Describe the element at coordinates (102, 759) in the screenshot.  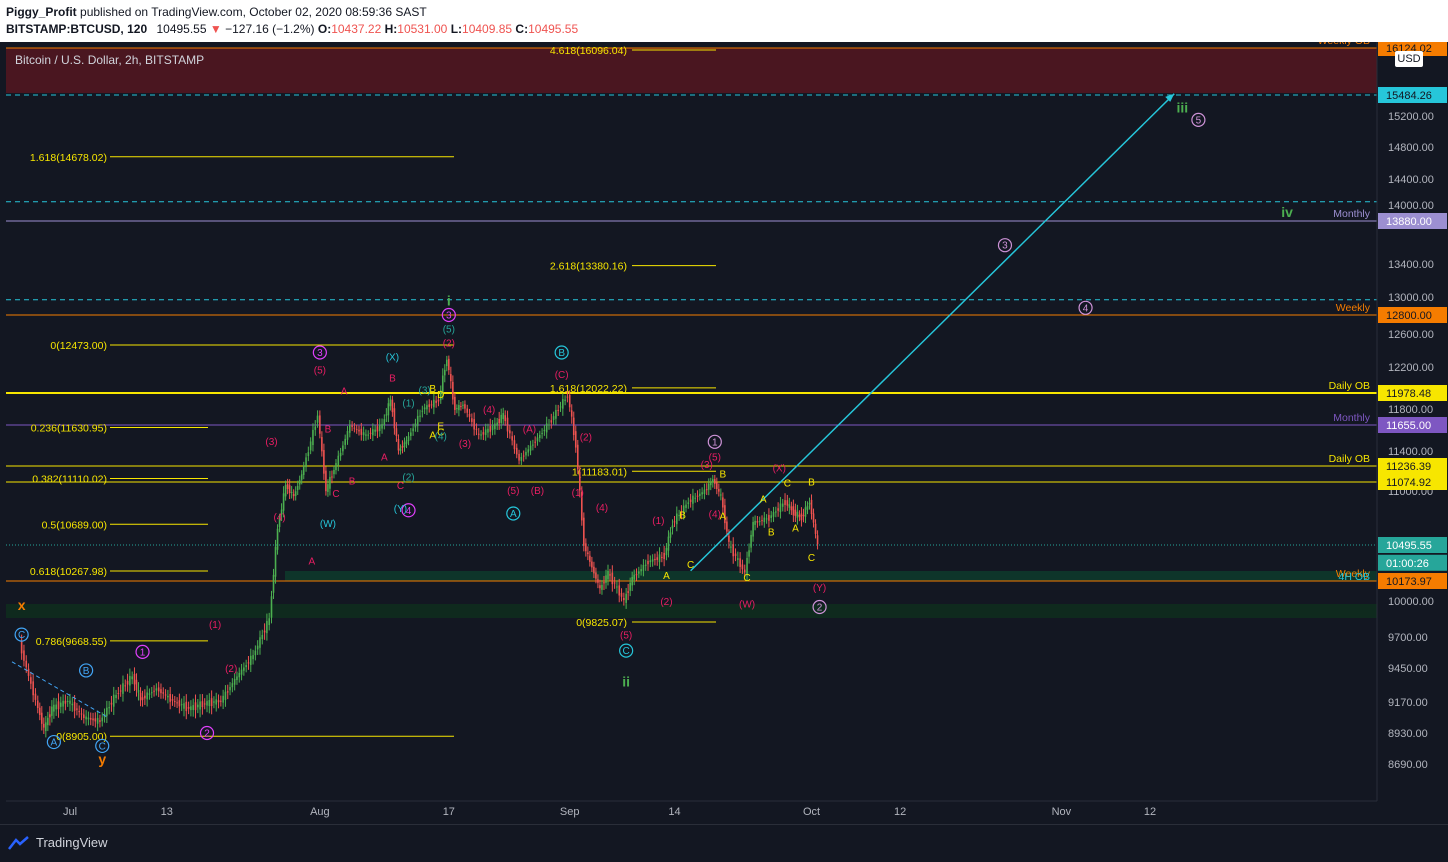
I see `wave-label: y` at that location.